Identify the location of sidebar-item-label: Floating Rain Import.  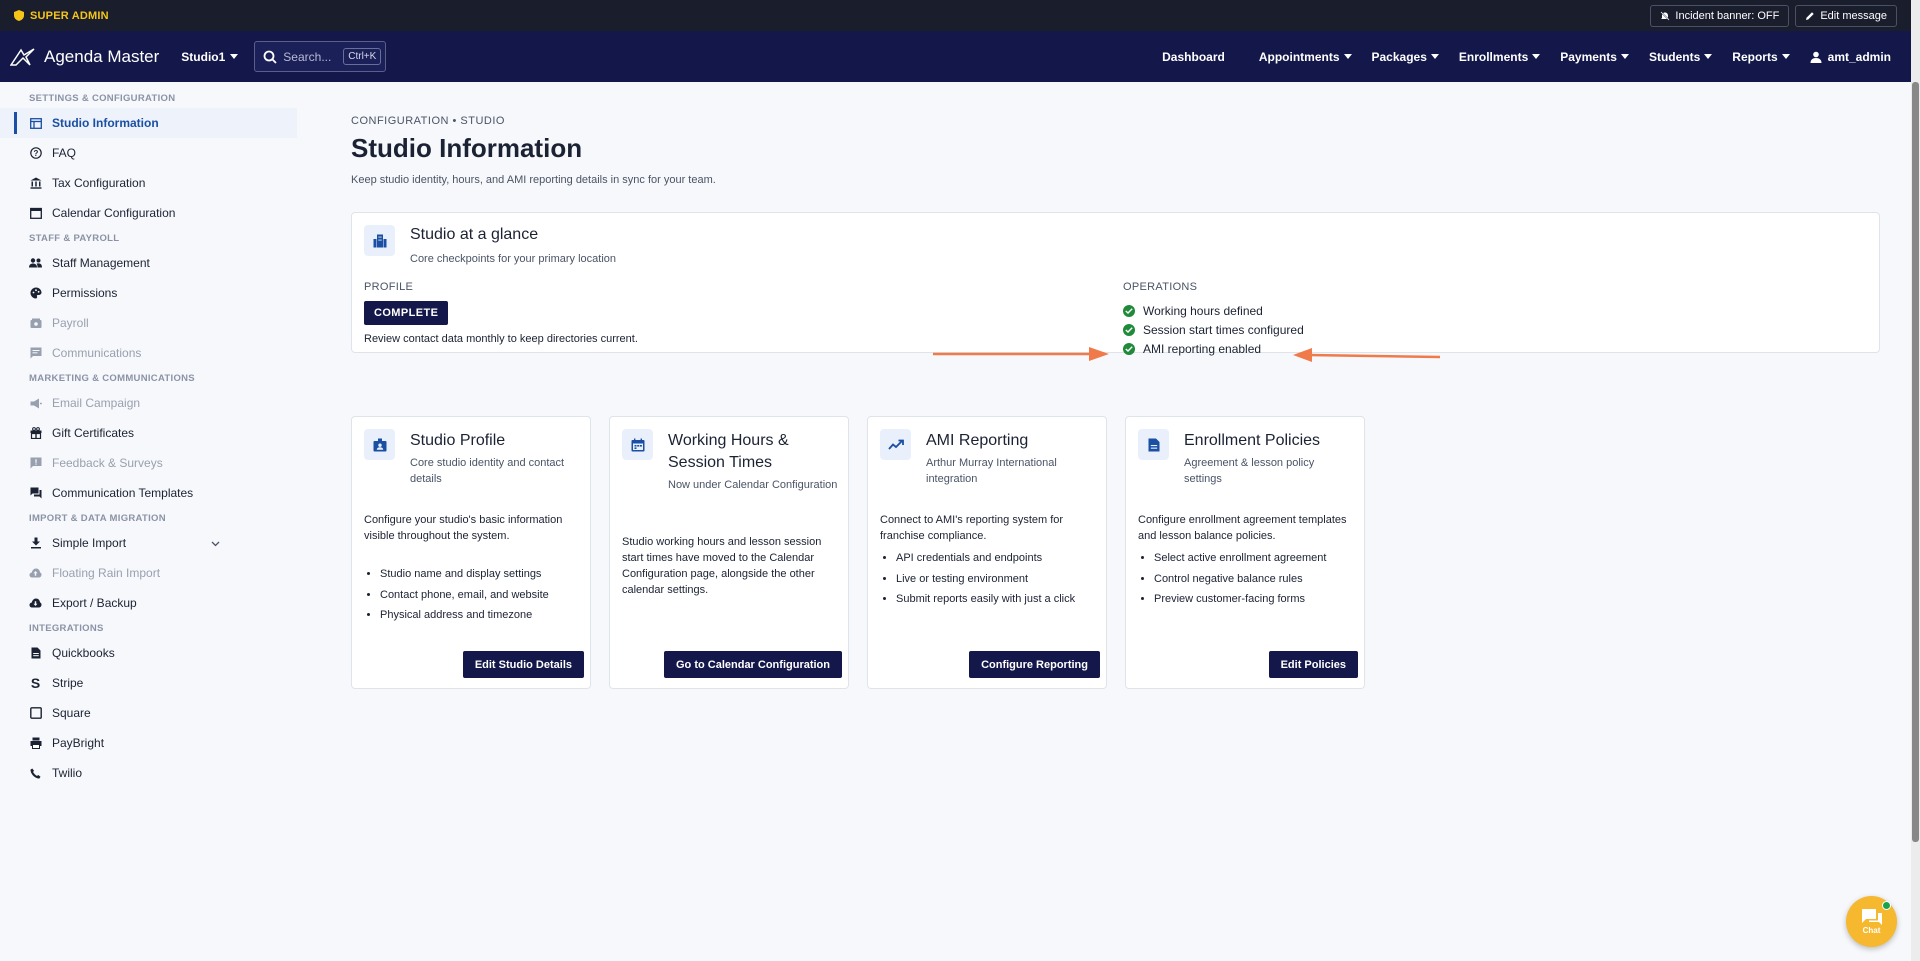
(106, 573).